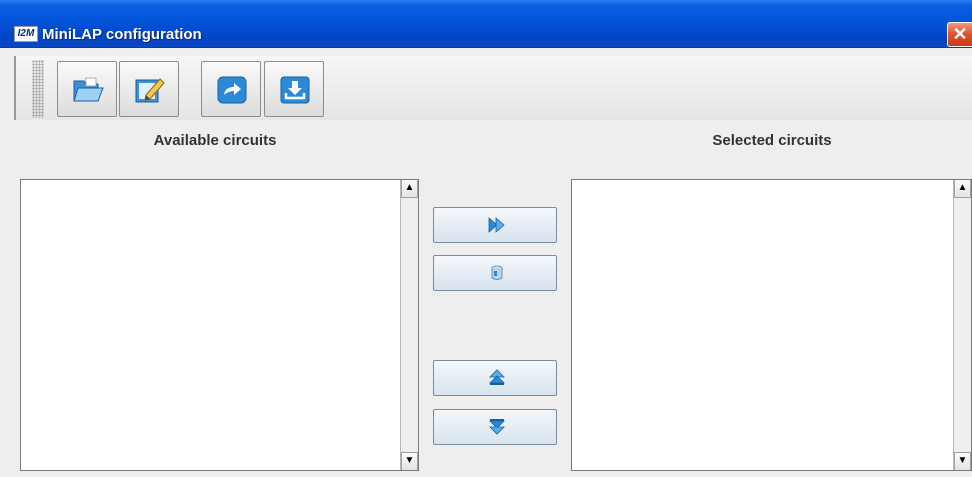 The height and width of the screenshot is (477, 972). Describe the element at coordinates (409, 325) in the screenshot. I see `available-list-scrollbar: ▲ ▼` at that location.